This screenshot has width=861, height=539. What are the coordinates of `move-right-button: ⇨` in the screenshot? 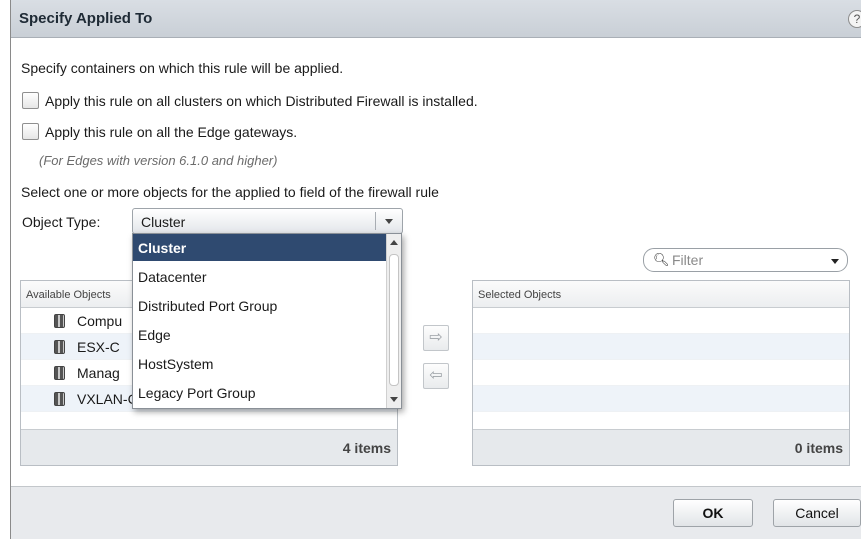 It's located at (436, 338).